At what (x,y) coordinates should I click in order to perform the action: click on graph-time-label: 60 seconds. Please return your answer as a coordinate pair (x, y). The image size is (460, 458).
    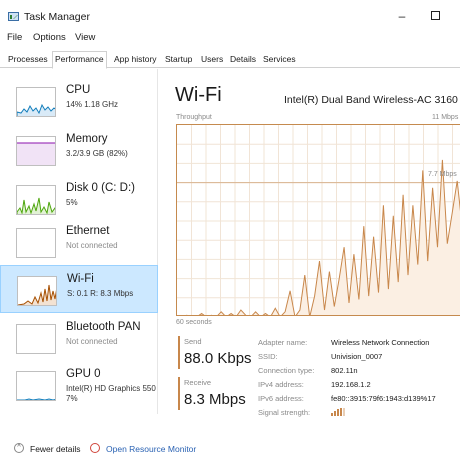
    Looking at the image, I should click on (194, 322).